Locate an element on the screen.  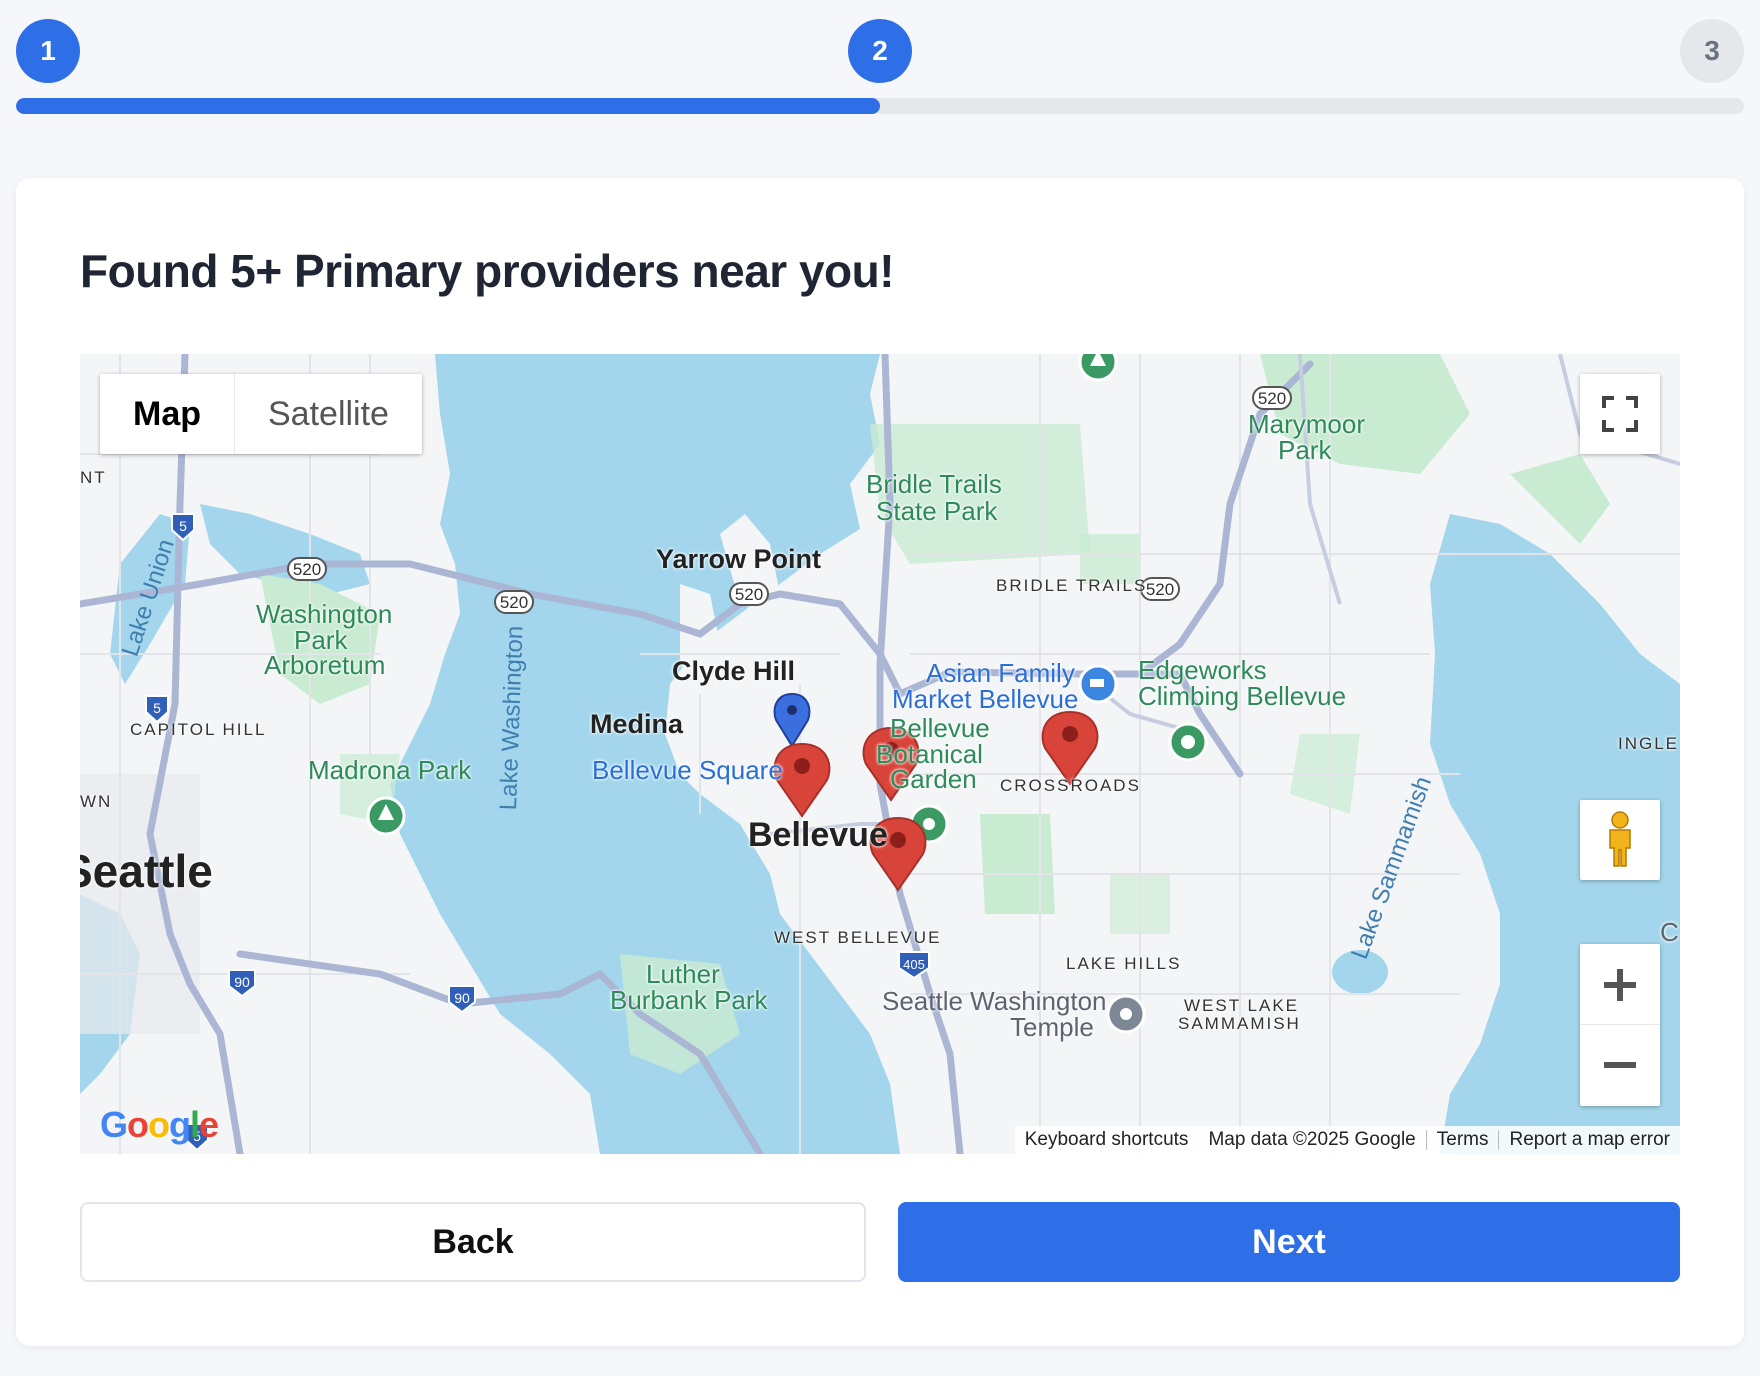
label-yarrow-point: Yarrow Point is located at coordinates (739, 559).